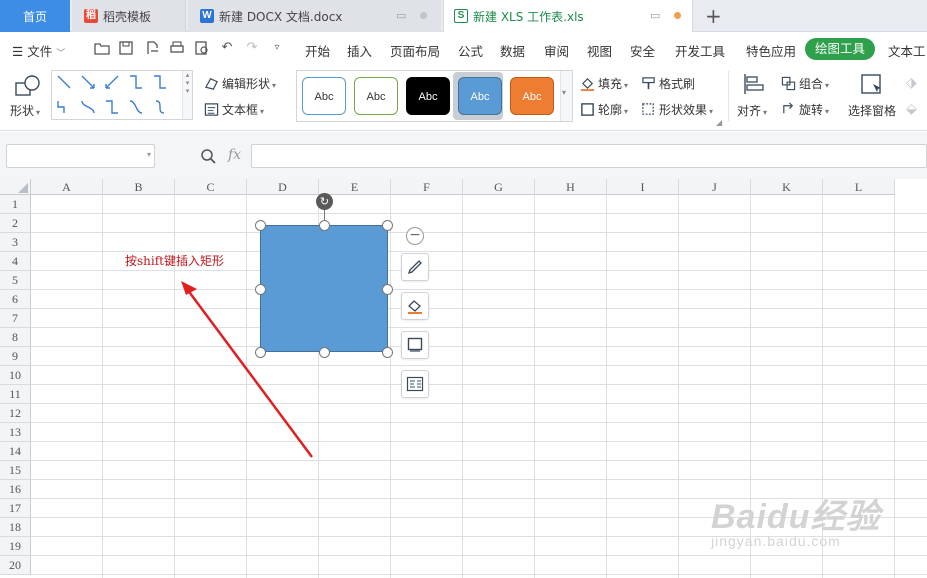 This screenshot has width=927, height=578. I want to click on rotate-icon, so click(788, 108).